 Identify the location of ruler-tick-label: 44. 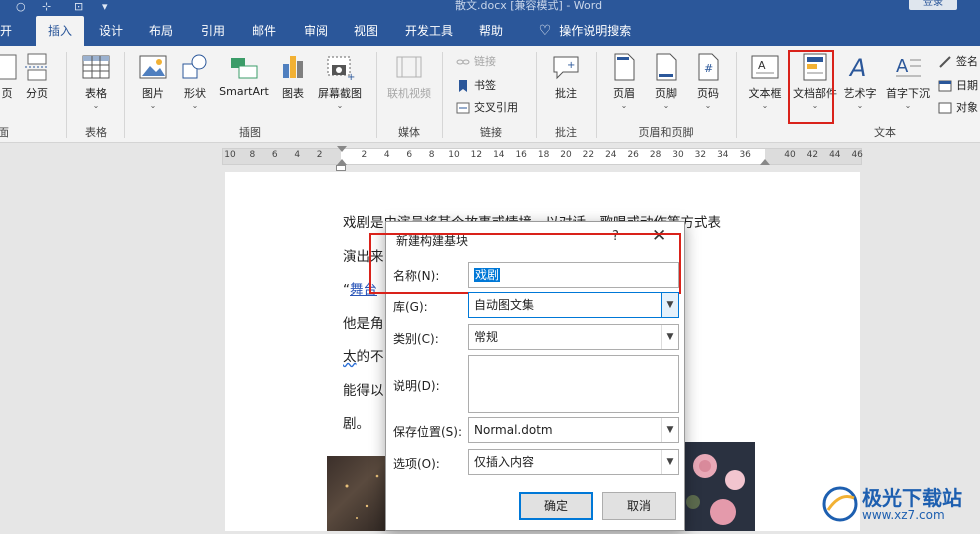
(835, 155).